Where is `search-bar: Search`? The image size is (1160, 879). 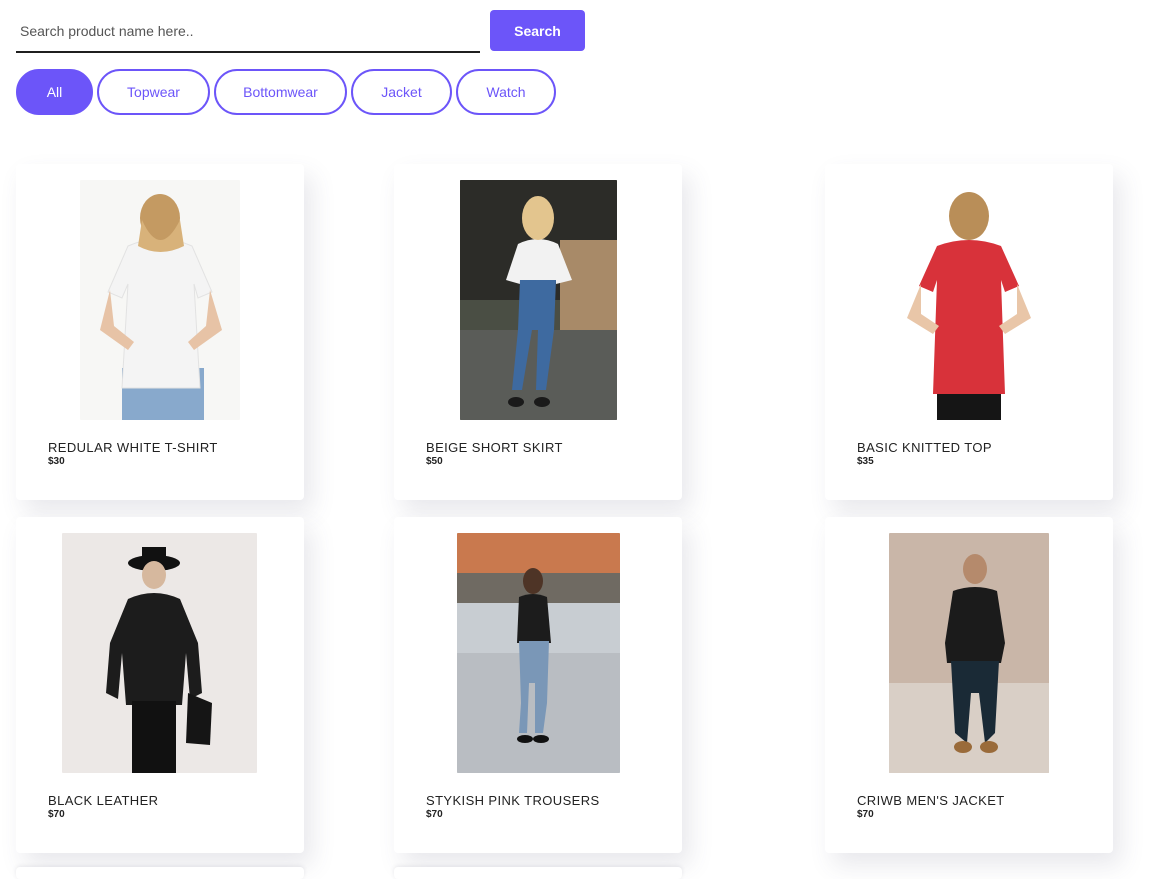 search-bar: Search is located at coordinates (301, 31).